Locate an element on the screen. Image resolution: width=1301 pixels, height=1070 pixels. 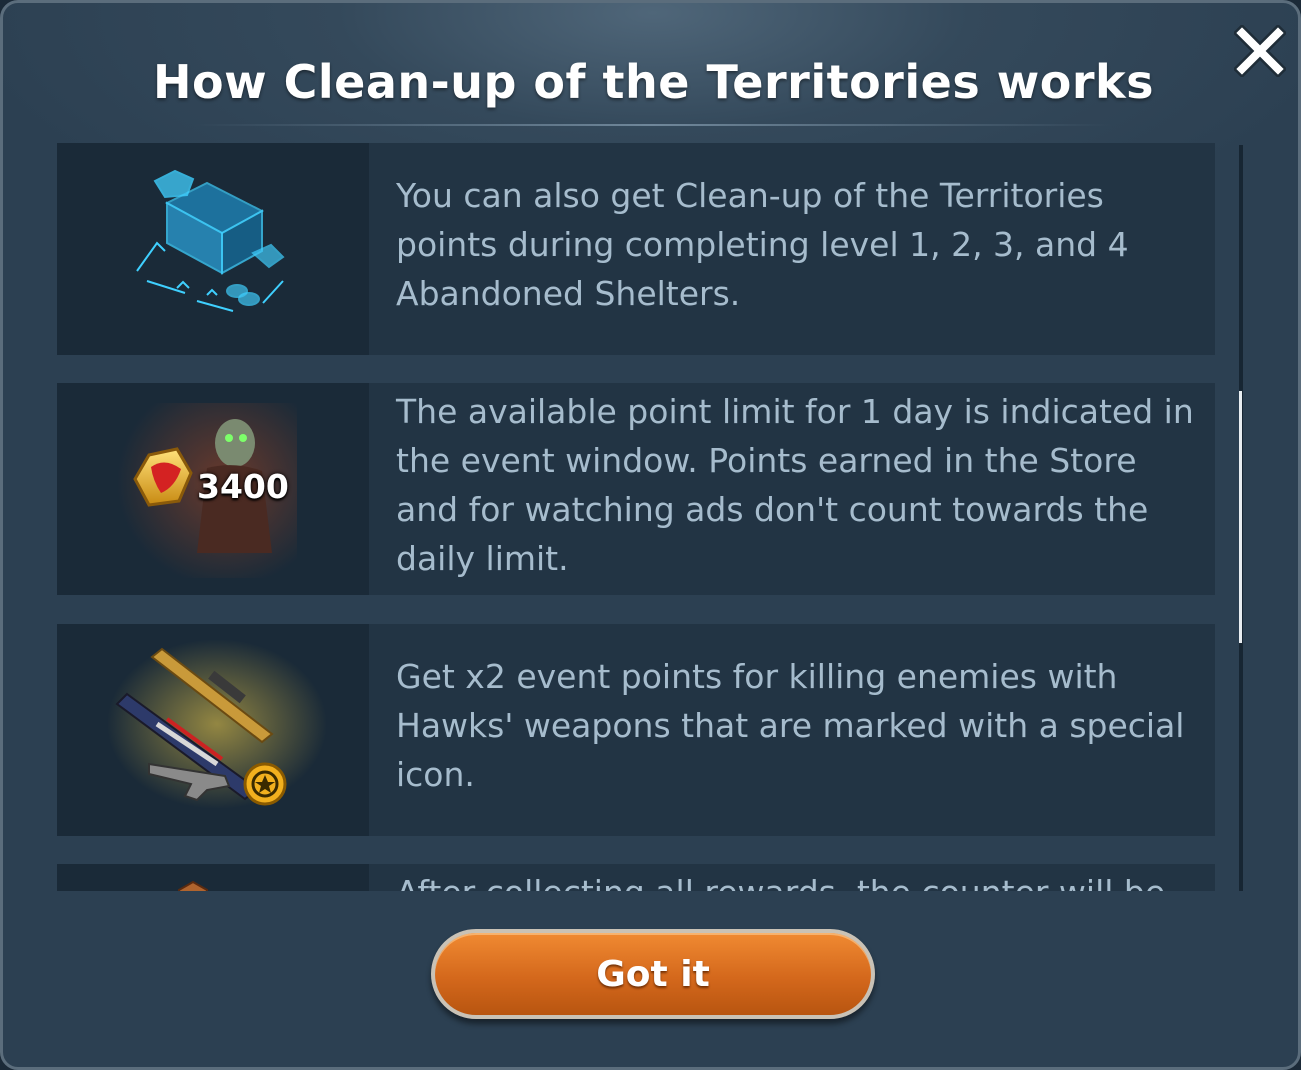
dialog-title: How Clean-up of the Territories works is located at coordinates (653, 82).